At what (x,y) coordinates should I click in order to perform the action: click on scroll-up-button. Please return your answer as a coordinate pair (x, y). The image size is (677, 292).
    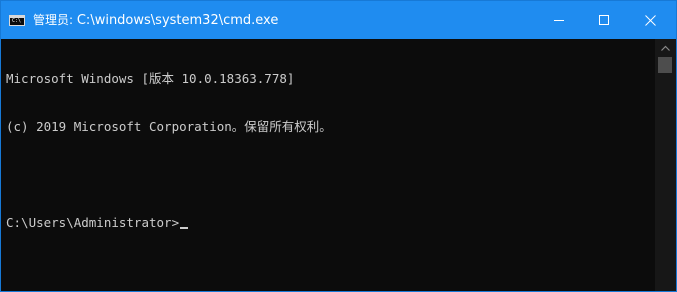
    Looking at the image, I should click on (665, 47).